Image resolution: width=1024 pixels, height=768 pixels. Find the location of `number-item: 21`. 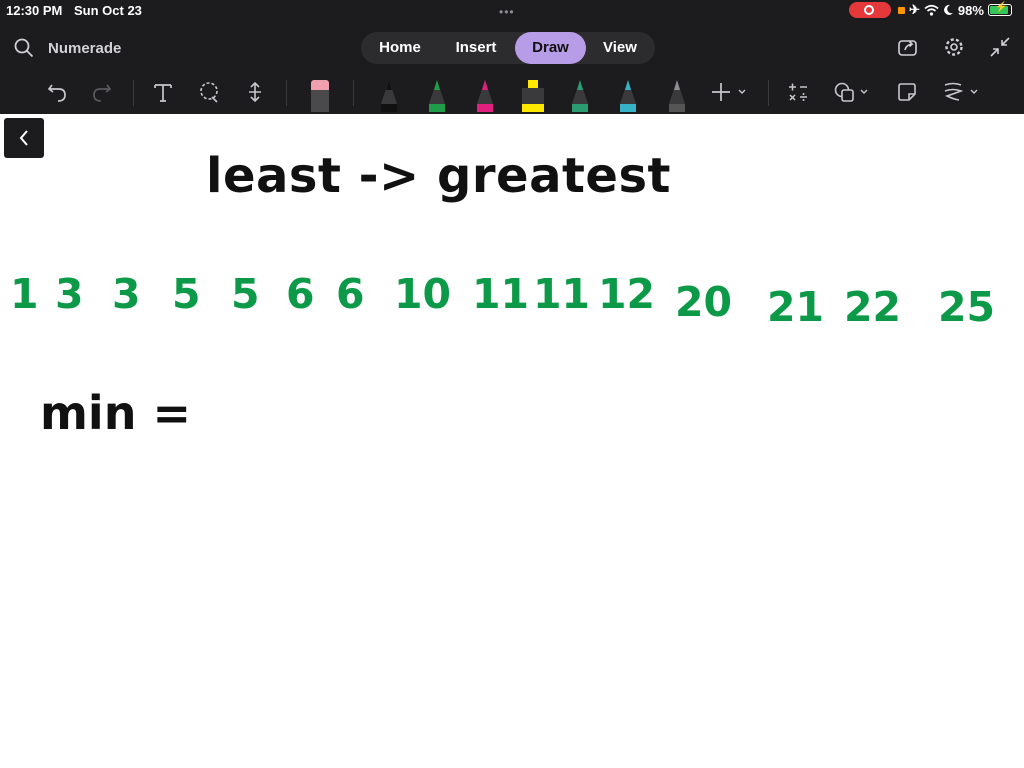

number-item: 21 is located at coordinates (796, 307).